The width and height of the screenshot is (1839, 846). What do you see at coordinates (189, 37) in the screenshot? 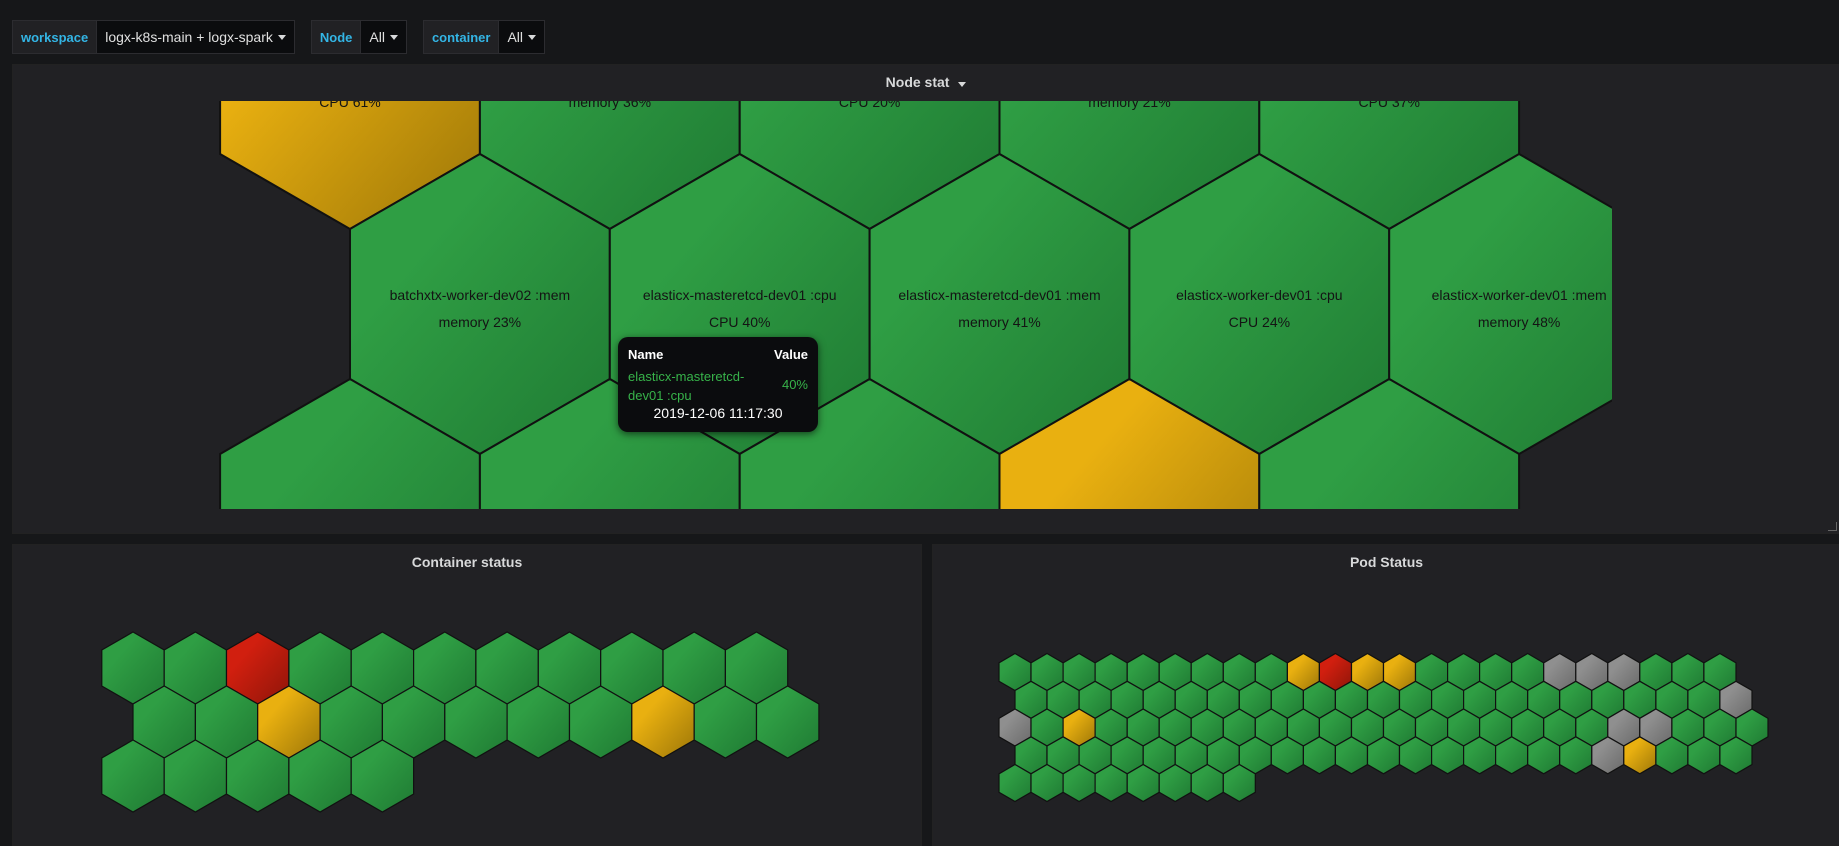
I see `workspace-value: logx-k8s-main + logx-spark` at bounding box center [189, 37].